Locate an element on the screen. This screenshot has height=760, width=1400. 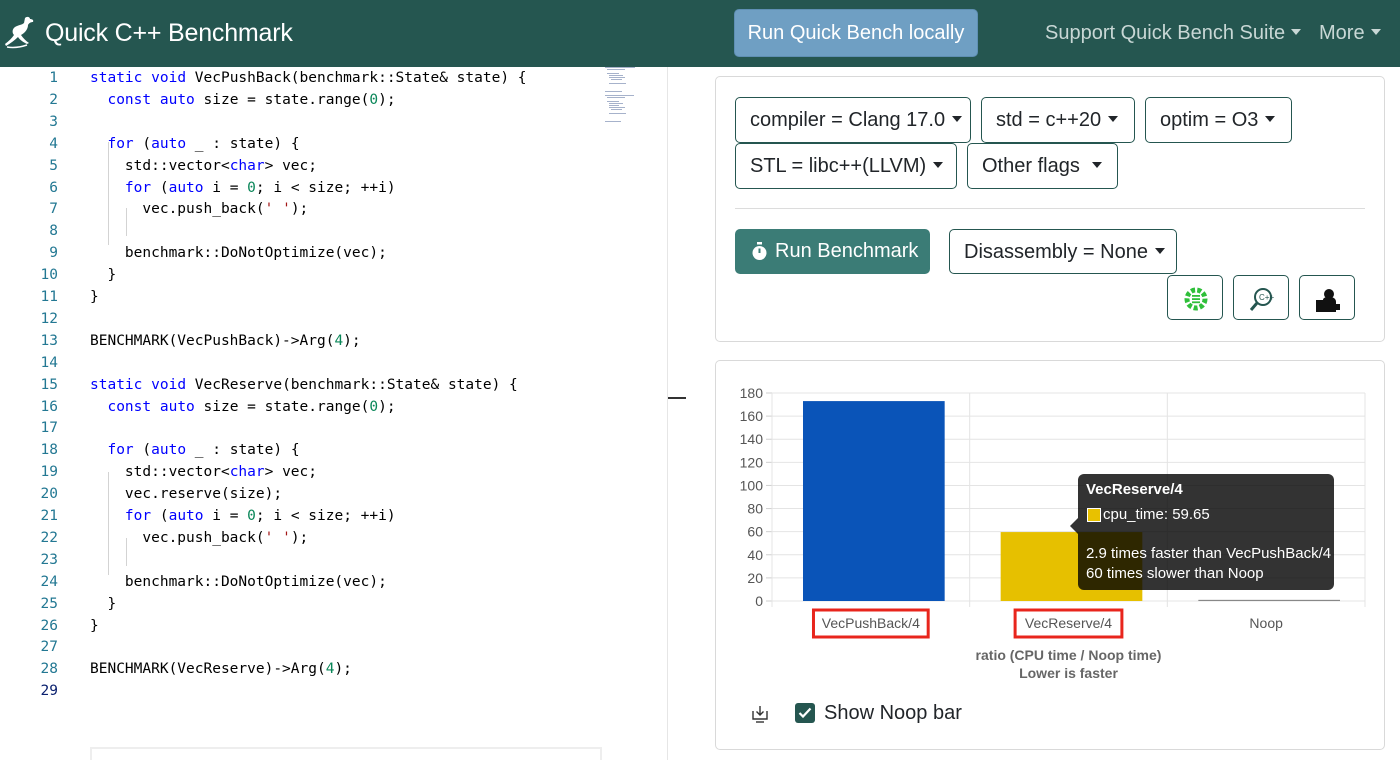
disassembly-label: Disassembly = None is located at coordinates (1056, 252).